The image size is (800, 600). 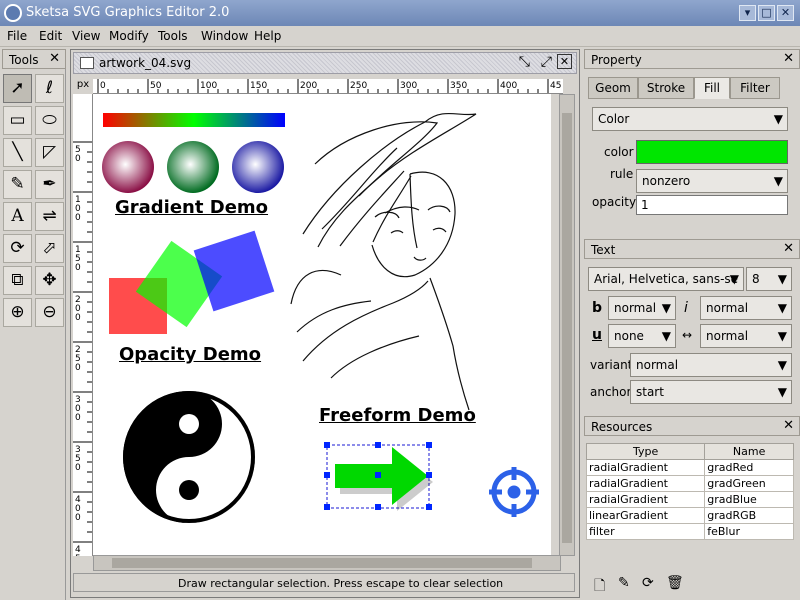 I want to click on font-size-select: 8 ▼, so click(x=769, y=279).